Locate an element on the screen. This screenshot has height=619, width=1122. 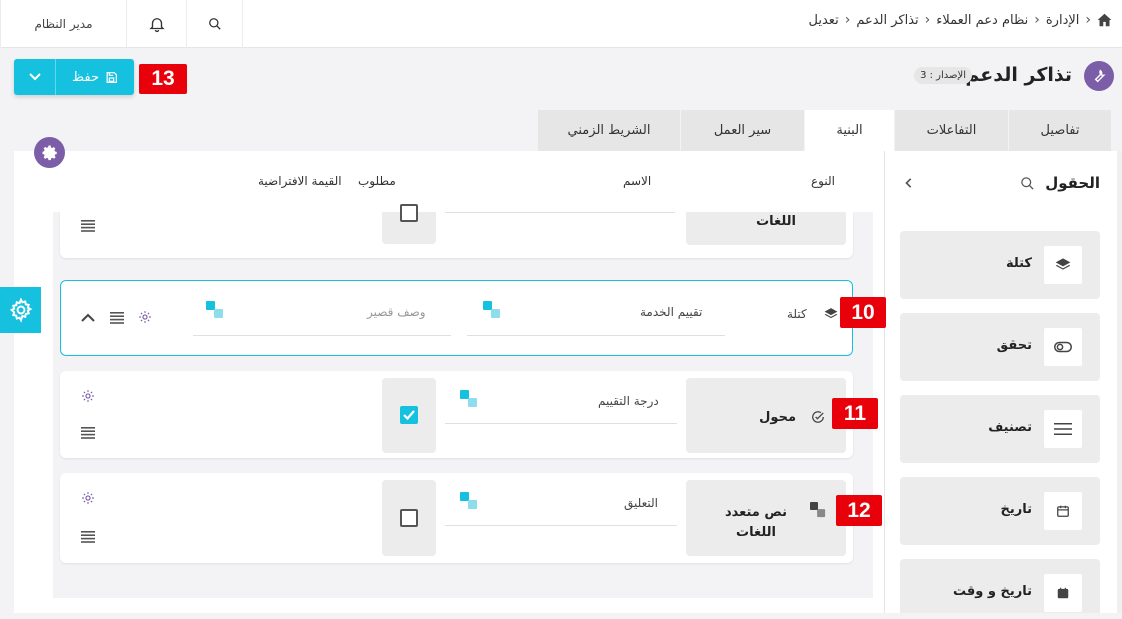
breadcrumb-item-edit: تعديل is located at coordinates (823, 20).